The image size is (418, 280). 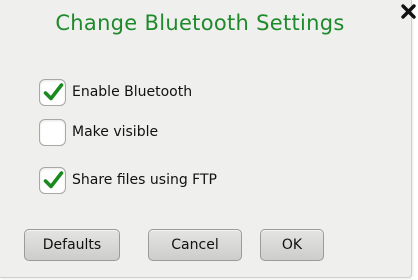 What do you see at coordinates (115, 132) in the screenshot?
I see `make-visible-label: Make visible` at bounding box center [115, 132].